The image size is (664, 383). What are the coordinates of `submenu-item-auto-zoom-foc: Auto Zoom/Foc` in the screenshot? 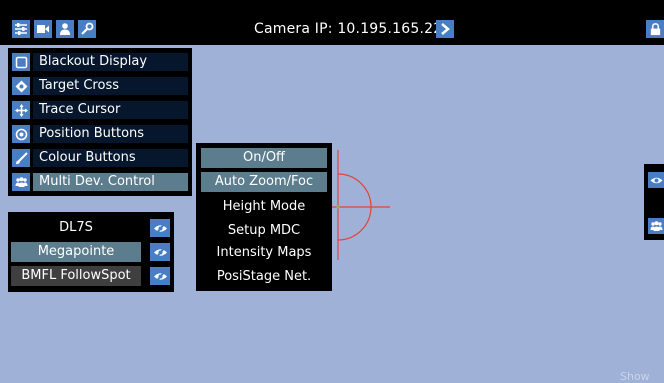 It's located at (264, 182).